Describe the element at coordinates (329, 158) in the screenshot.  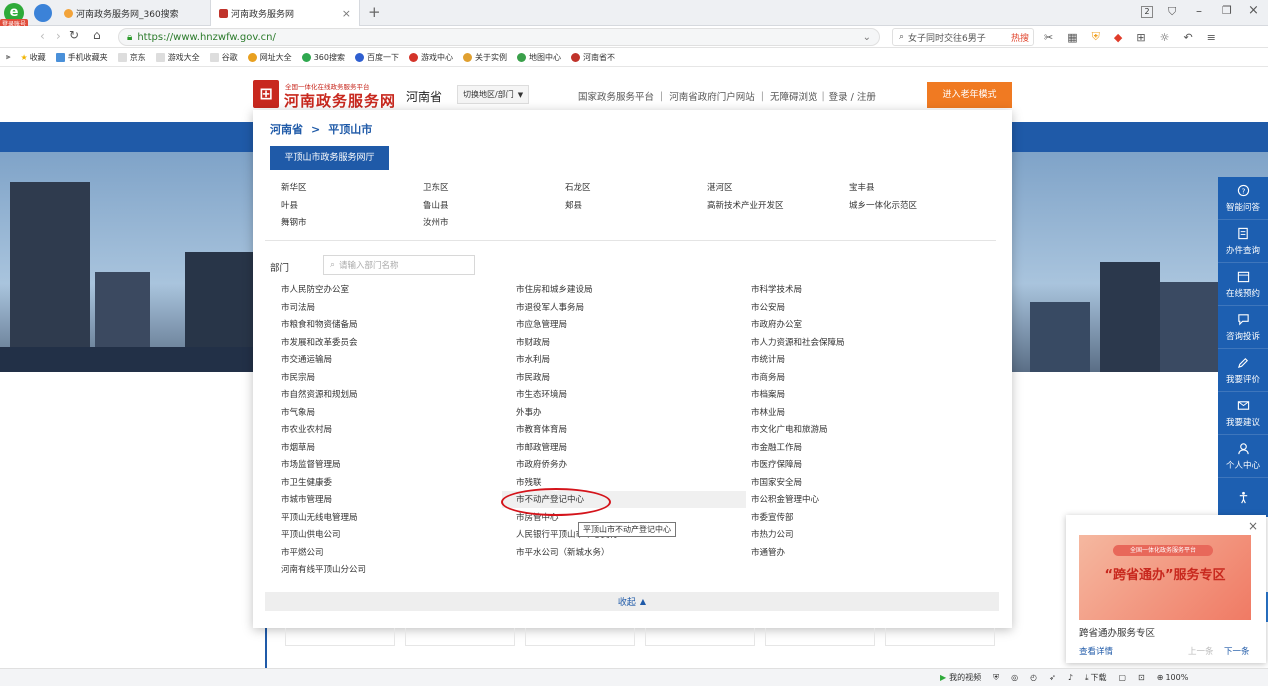
I see `city-hall-button: 平顶山市政务服务网厅` at that location.